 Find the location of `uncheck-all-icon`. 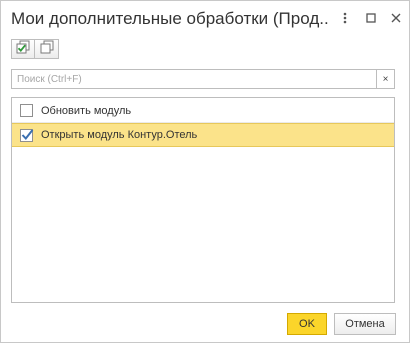

uncheck-all-icon is located at coordinates (47, 49).